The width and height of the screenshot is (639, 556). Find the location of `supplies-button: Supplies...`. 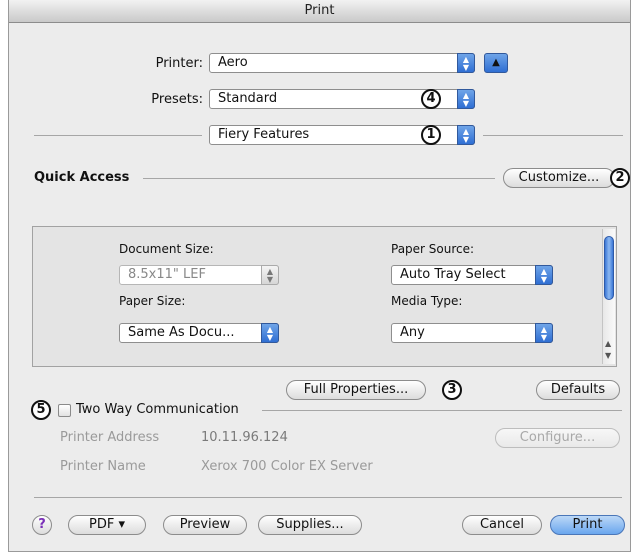

supplies-button: Supplies... is located at coordinates (310, 525).